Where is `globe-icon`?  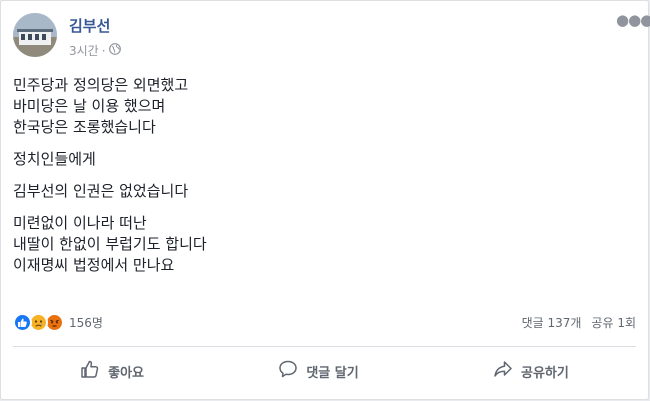 globe-icon is located at coordinates (114, 50).